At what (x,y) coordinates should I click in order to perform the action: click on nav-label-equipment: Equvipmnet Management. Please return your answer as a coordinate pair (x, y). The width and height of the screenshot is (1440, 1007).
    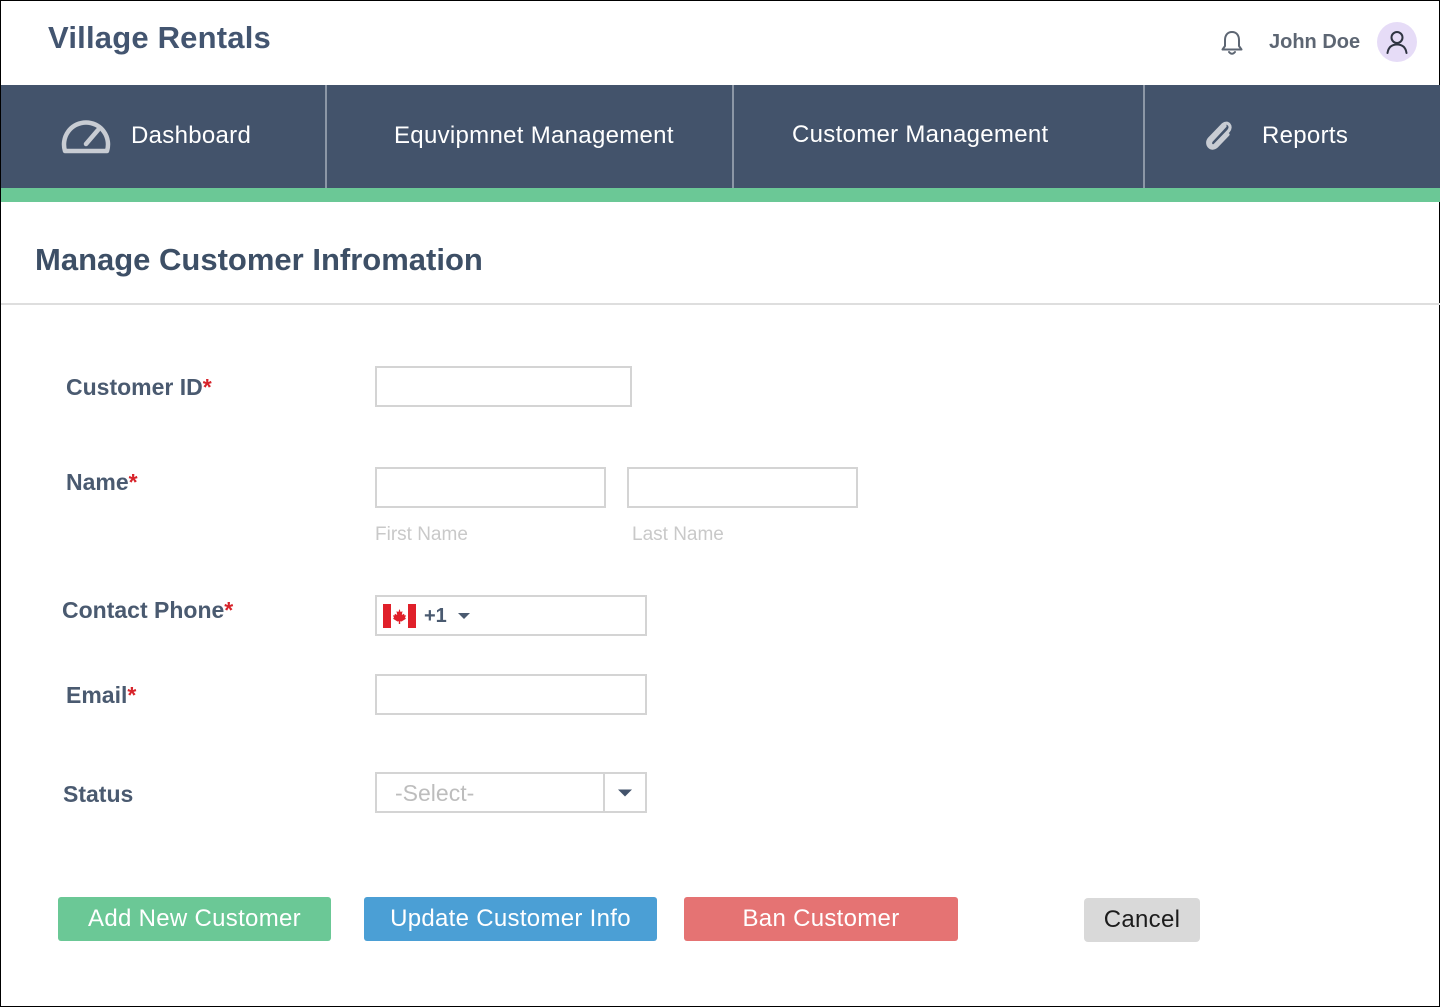
    Looking at the image, I should click on (534, 135).